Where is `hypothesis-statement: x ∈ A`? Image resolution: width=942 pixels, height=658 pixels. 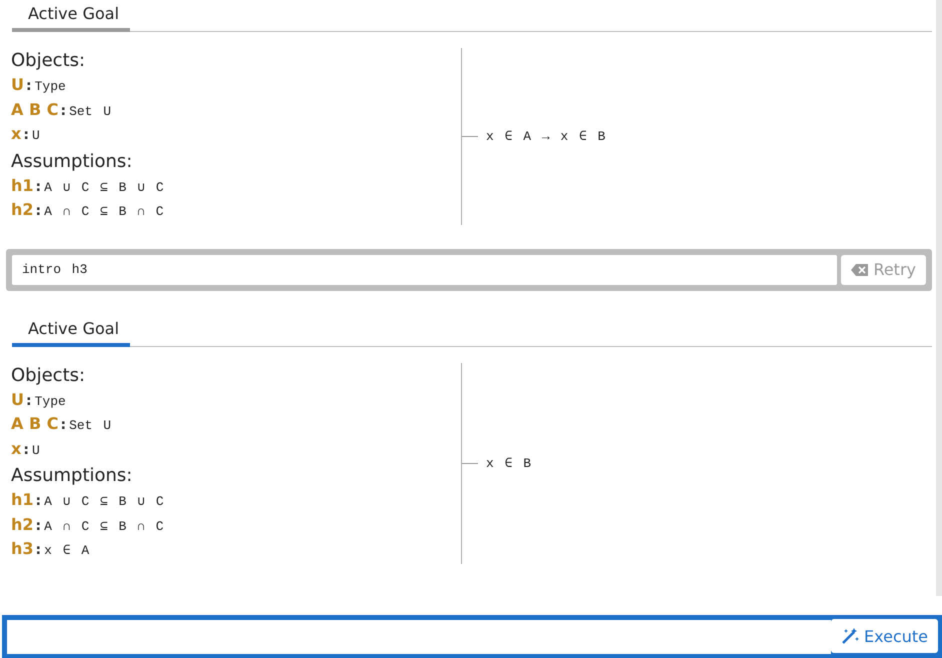 hypothesis-statement: x ∈ A is located at coordinates (67, 550).